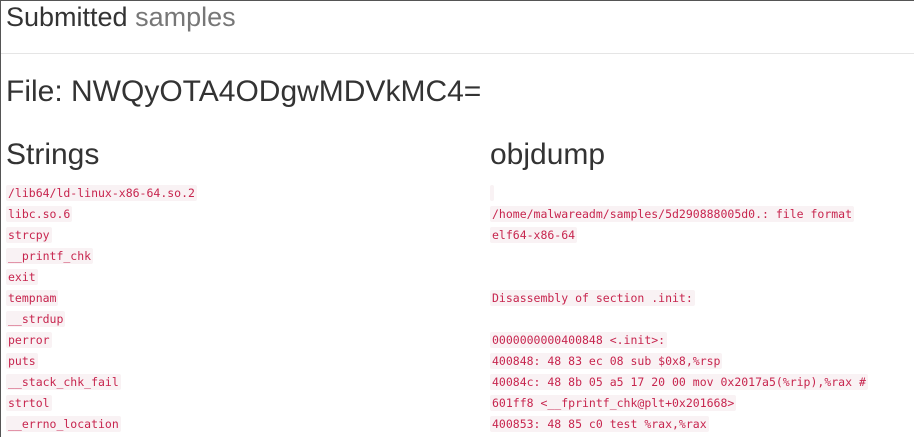 This screenshot has width=914, height=437. I want to click on page-title-sub: samples, so click(185, 17).